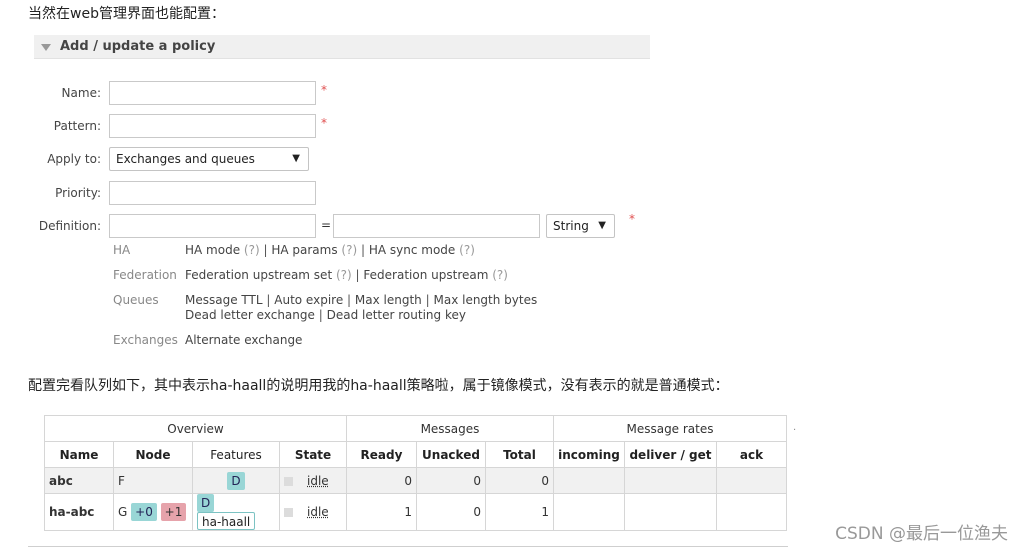 Image resolution: width=1022 pixels, height=549 pixels. Describe the element at coordinates (308, 300) in the screenshot. I see `help-link-auto-expire: Auto expire` at that location.